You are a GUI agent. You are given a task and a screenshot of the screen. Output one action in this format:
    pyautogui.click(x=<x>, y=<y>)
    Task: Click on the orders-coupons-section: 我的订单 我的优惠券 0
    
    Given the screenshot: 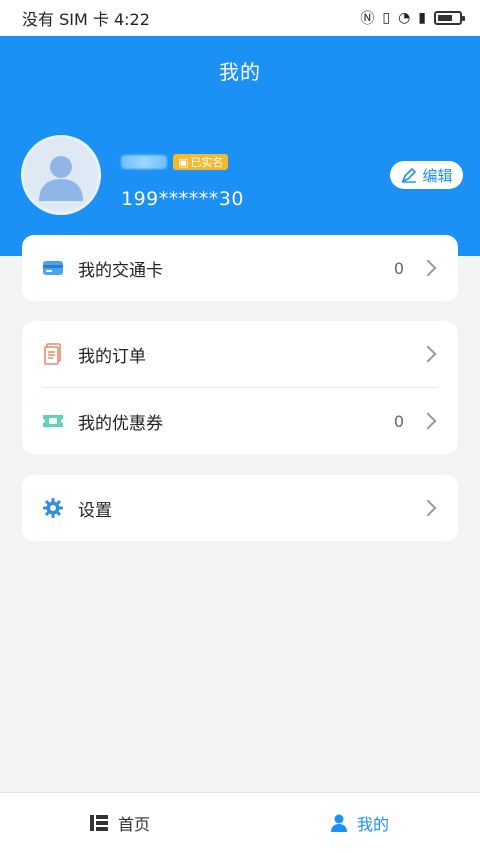 What is the action you would take?
    pyautogui.click(x=240, y=387)
    